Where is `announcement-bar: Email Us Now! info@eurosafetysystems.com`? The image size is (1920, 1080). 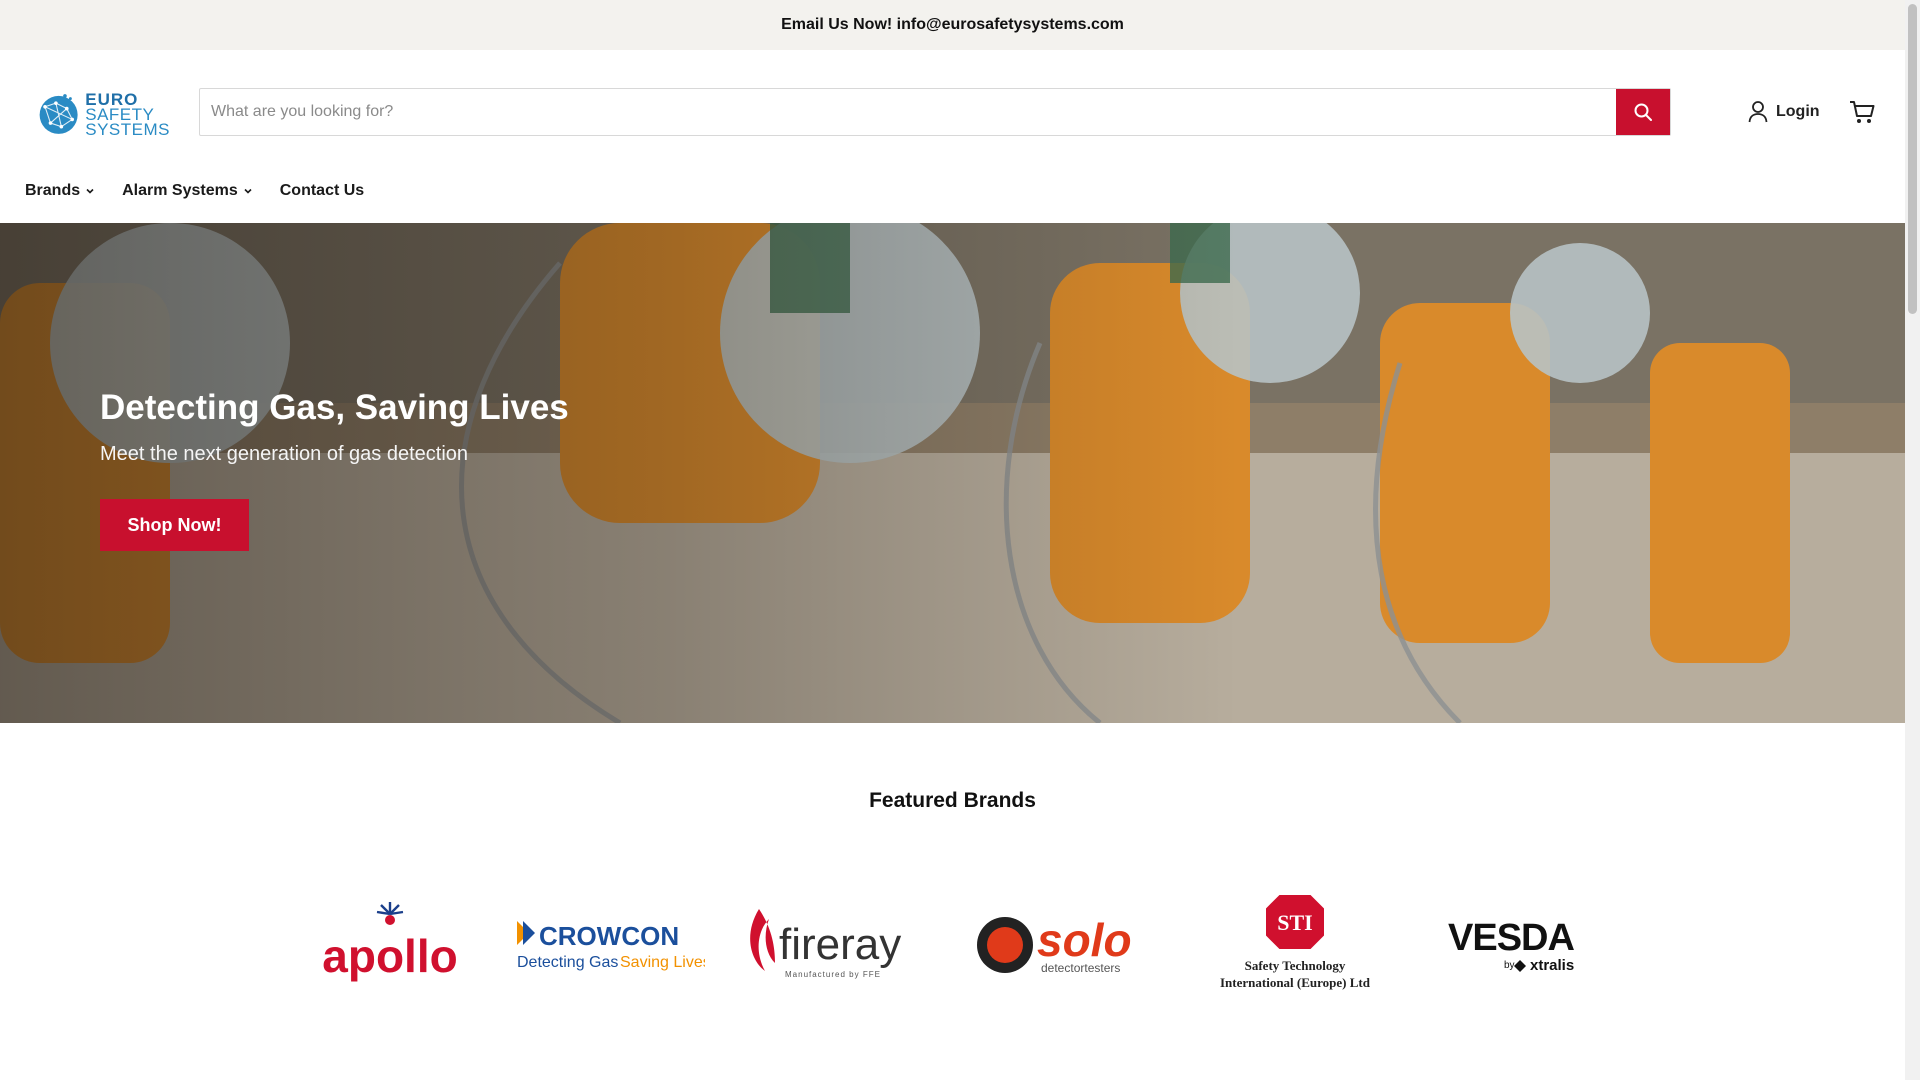
announcement-bar: Email Us Now! info@eurosafetysystems.com is located at coordinates (952, 25).